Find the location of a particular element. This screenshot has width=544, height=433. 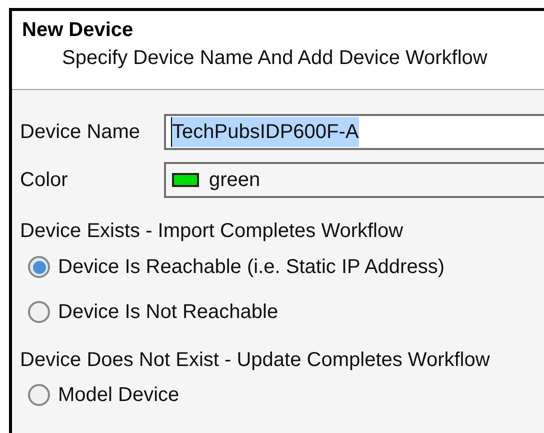

color-value: green is located at coordinates (234, 180).